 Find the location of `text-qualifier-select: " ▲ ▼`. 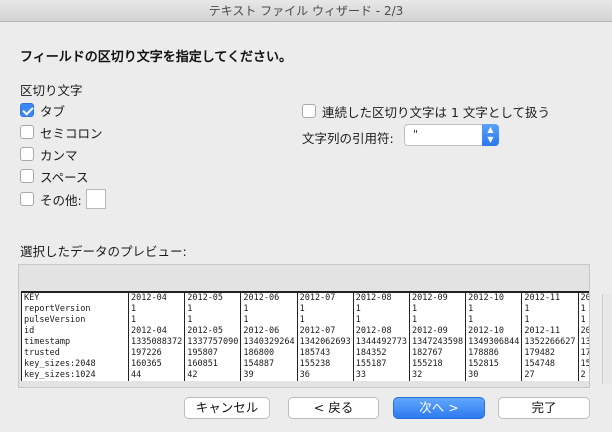

text-qualifier-select: " ▲ ▼ is located at coordinates (451, 135).